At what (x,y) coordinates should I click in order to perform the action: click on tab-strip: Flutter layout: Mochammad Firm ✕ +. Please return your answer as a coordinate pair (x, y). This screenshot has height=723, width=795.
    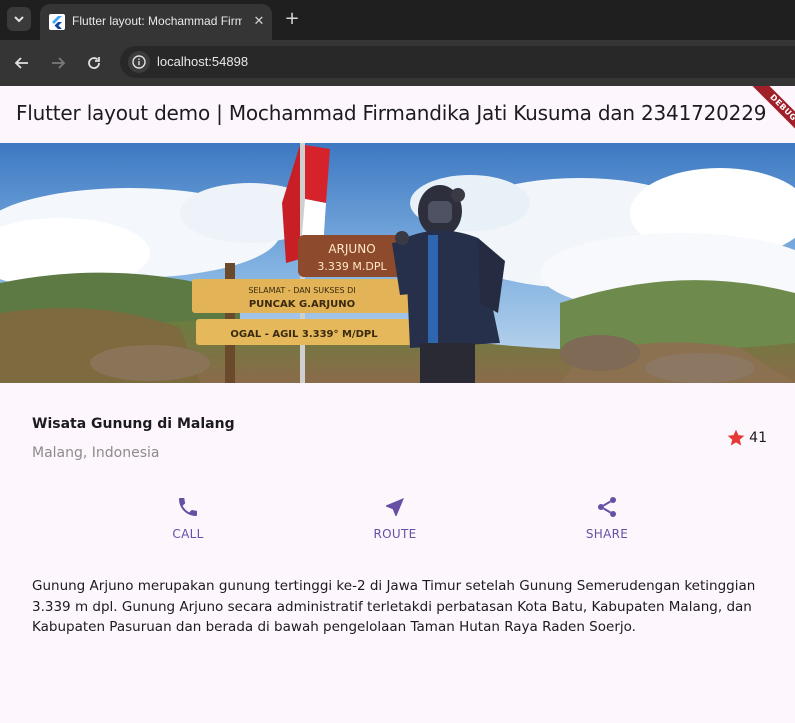
    Looking at the image, I should click on (397, 20).